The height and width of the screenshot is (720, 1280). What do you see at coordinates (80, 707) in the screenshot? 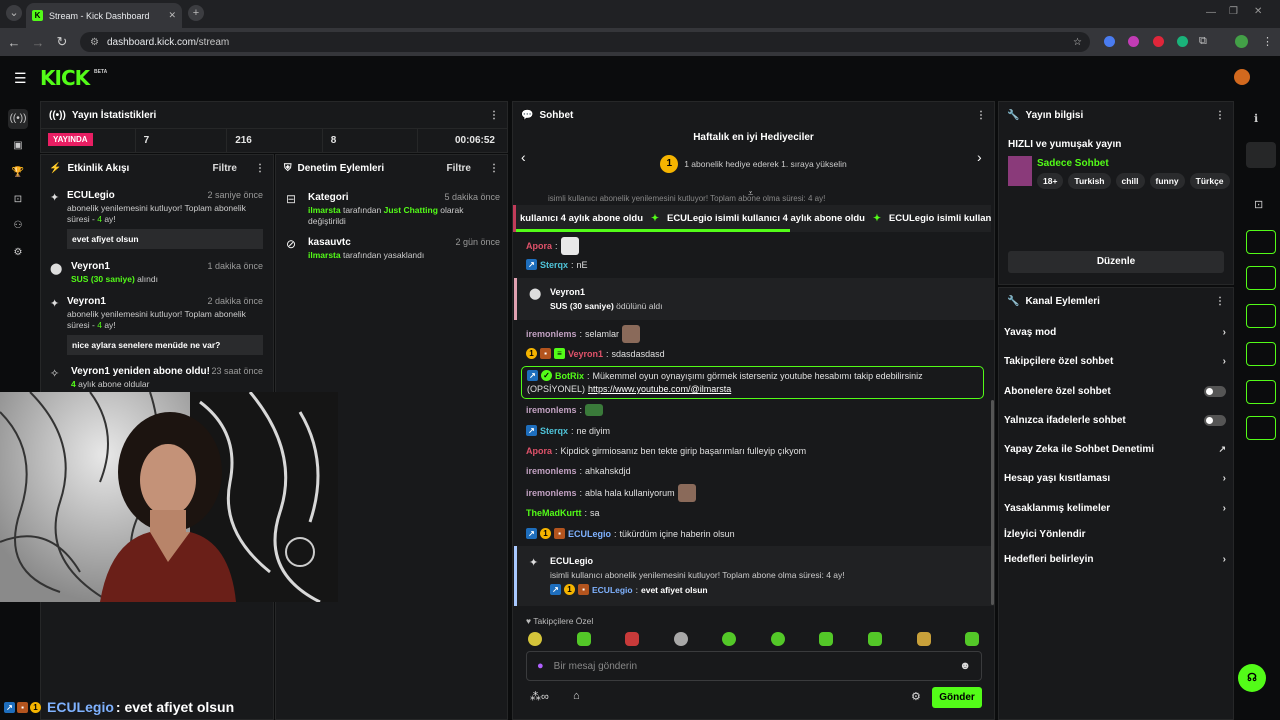
I see `overlay-user: ECULegio` at bounding box center [80, 707].